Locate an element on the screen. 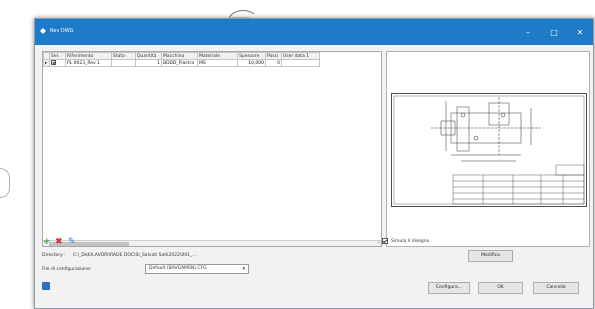  help-icon is located at coordinates (46, 286).